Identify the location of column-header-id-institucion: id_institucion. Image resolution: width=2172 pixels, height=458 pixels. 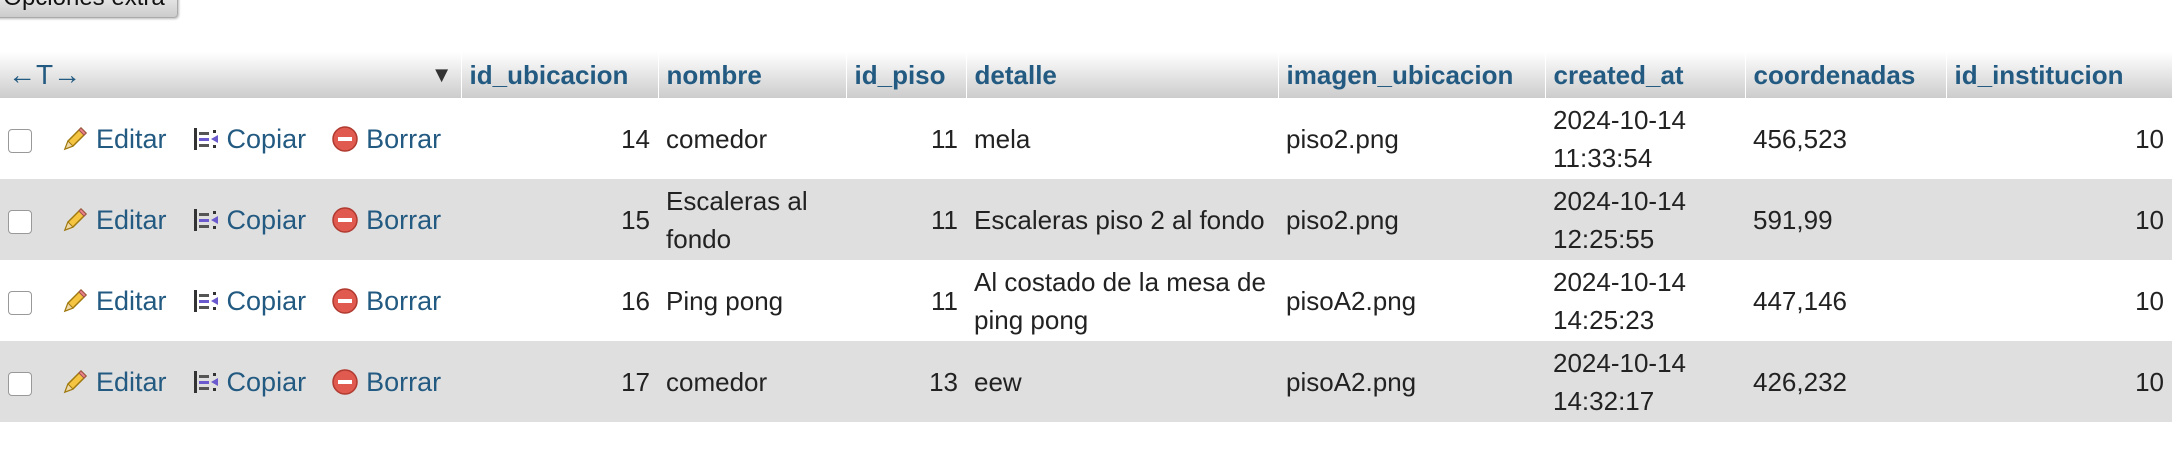
(2059, 75).